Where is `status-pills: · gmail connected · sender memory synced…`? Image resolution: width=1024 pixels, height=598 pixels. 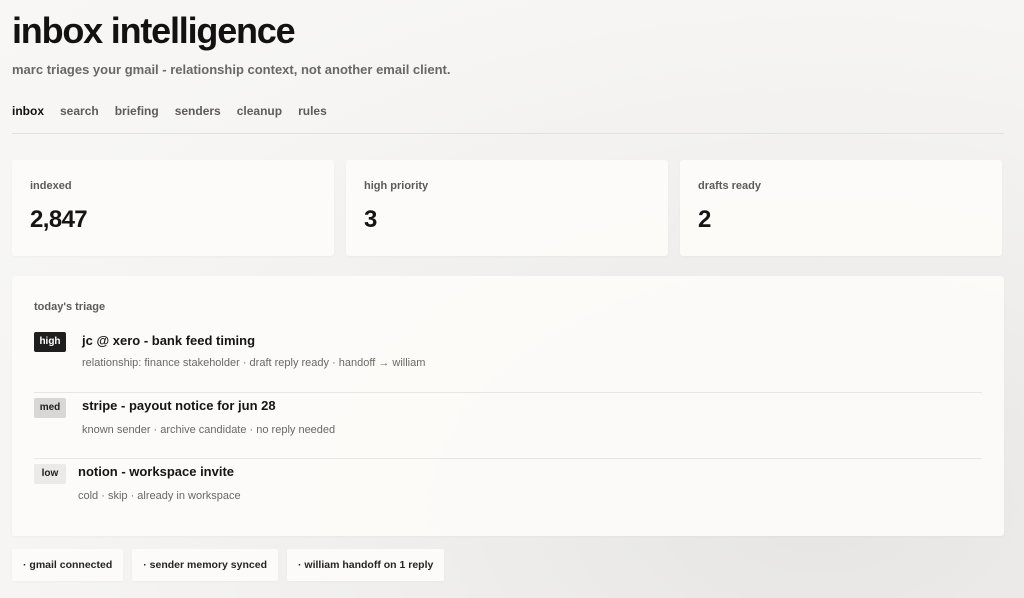
status-pills: · gmail connected · sender memory synced… is located at coordinates (228, 565).